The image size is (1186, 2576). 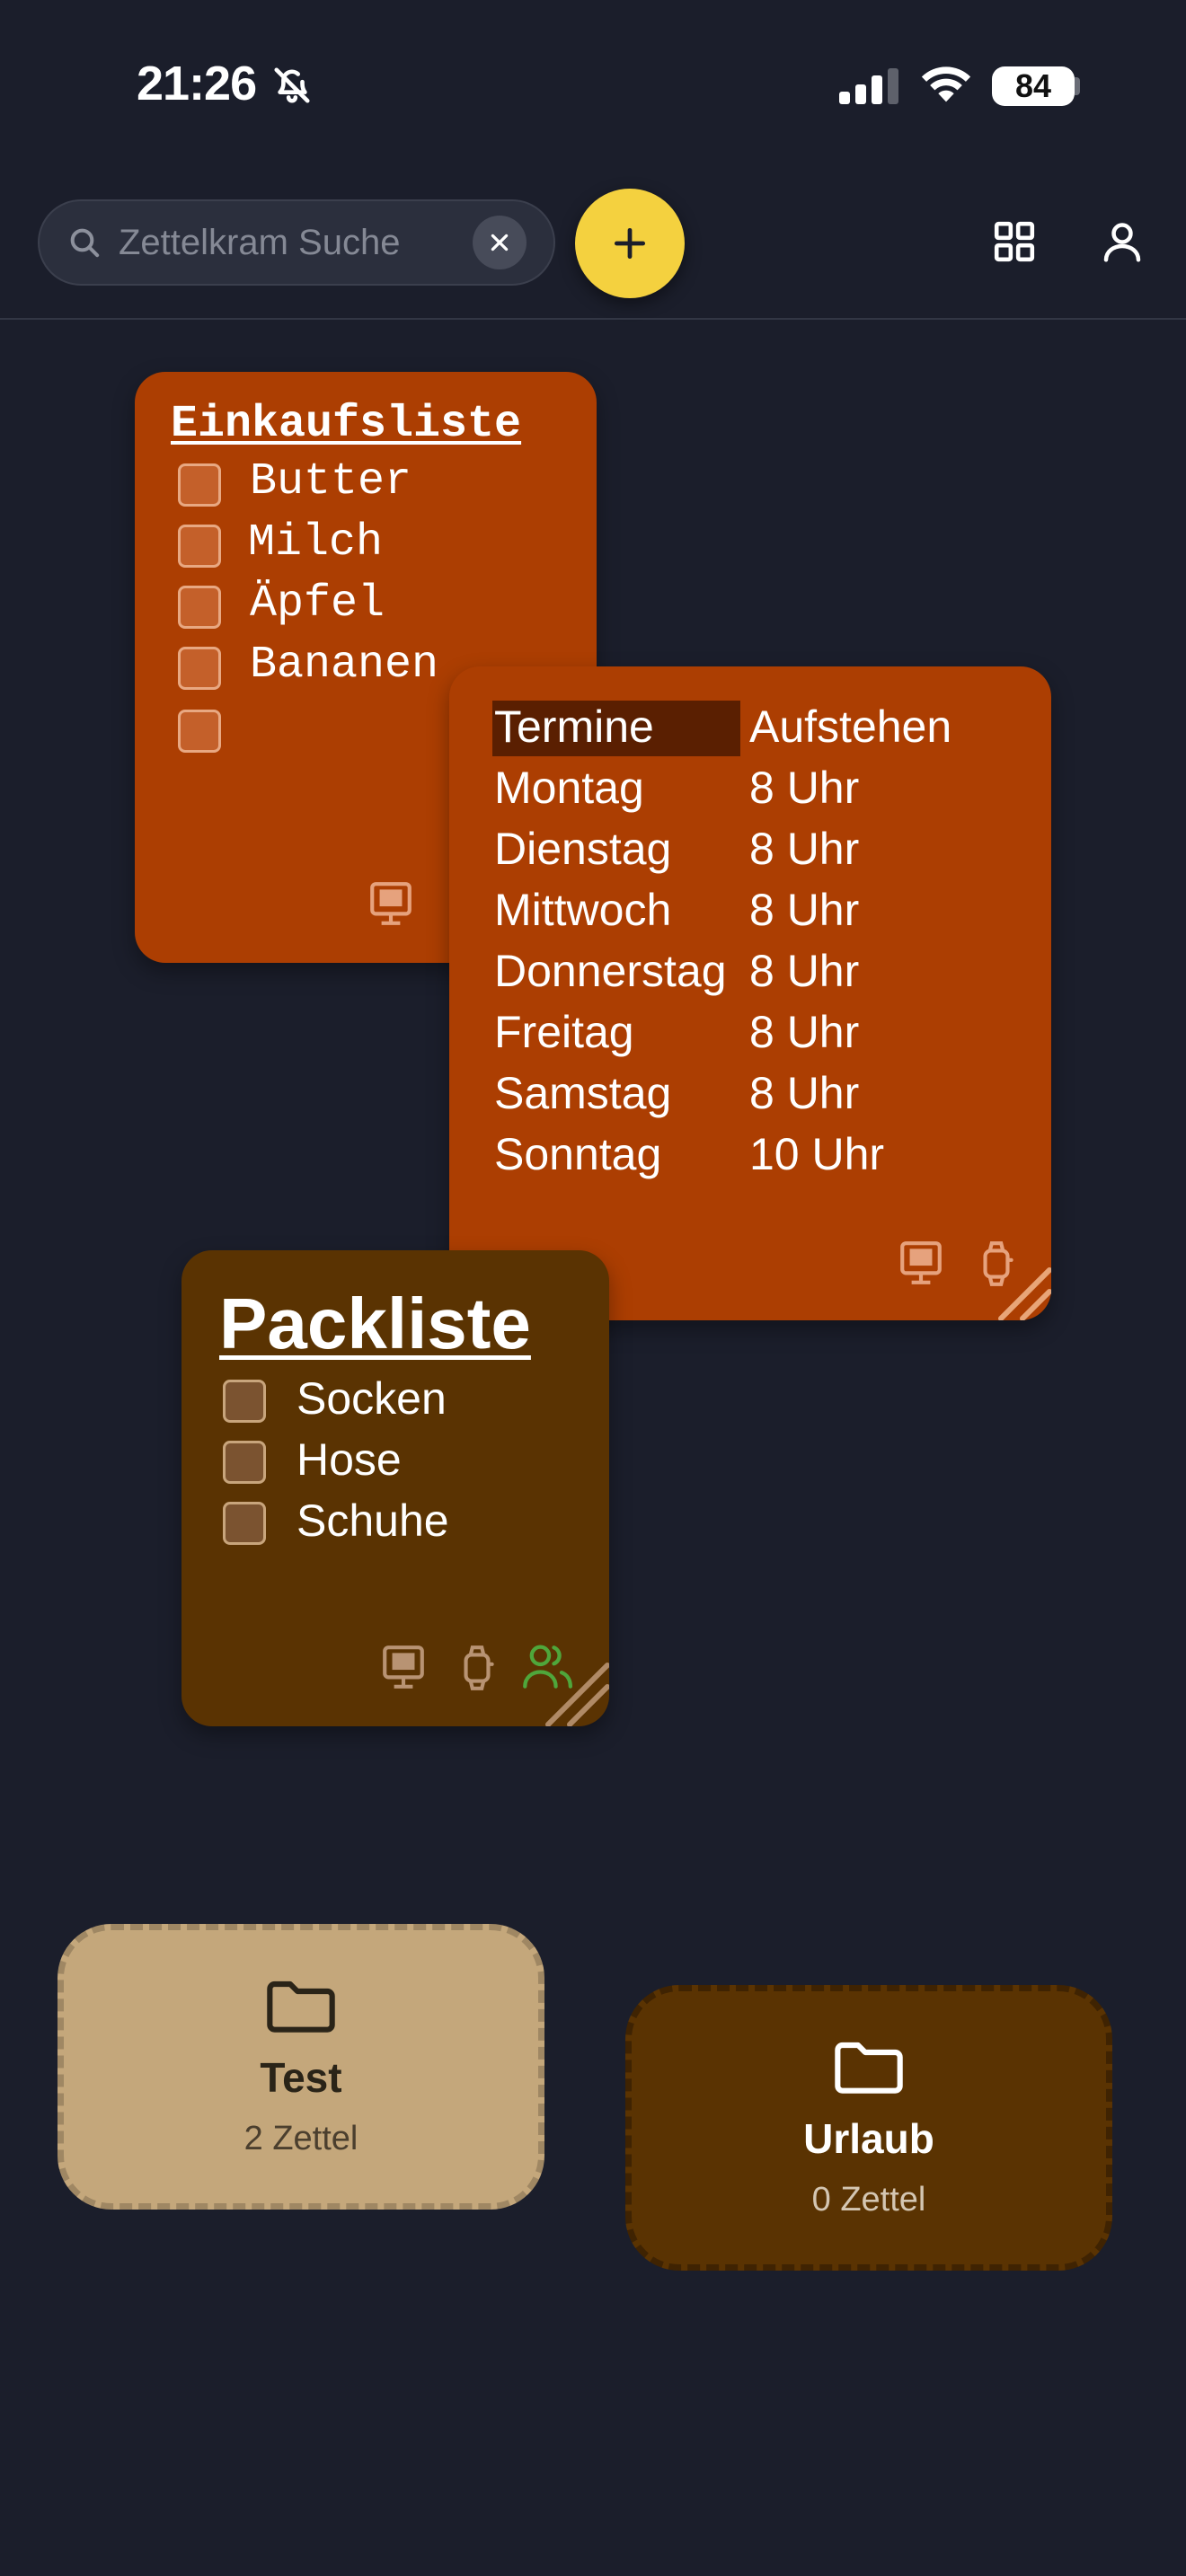 What do you see at coordinates (868, 2200) in the screenshot?
I see `folder-count: 0 Zettel` at bounding box center [868, 2200].